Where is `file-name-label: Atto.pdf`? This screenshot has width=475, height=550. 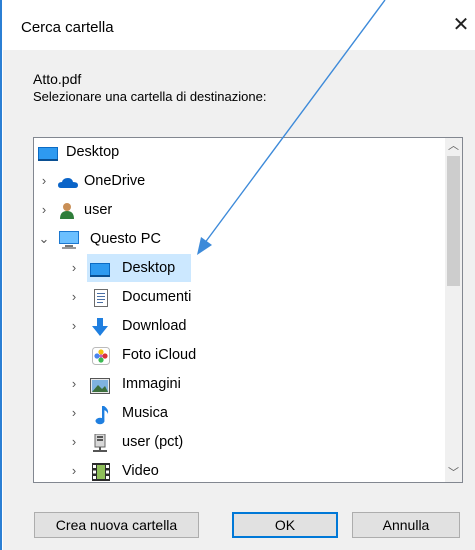 file-name-label: Atto.pdf is located at coordinates (57, 79).